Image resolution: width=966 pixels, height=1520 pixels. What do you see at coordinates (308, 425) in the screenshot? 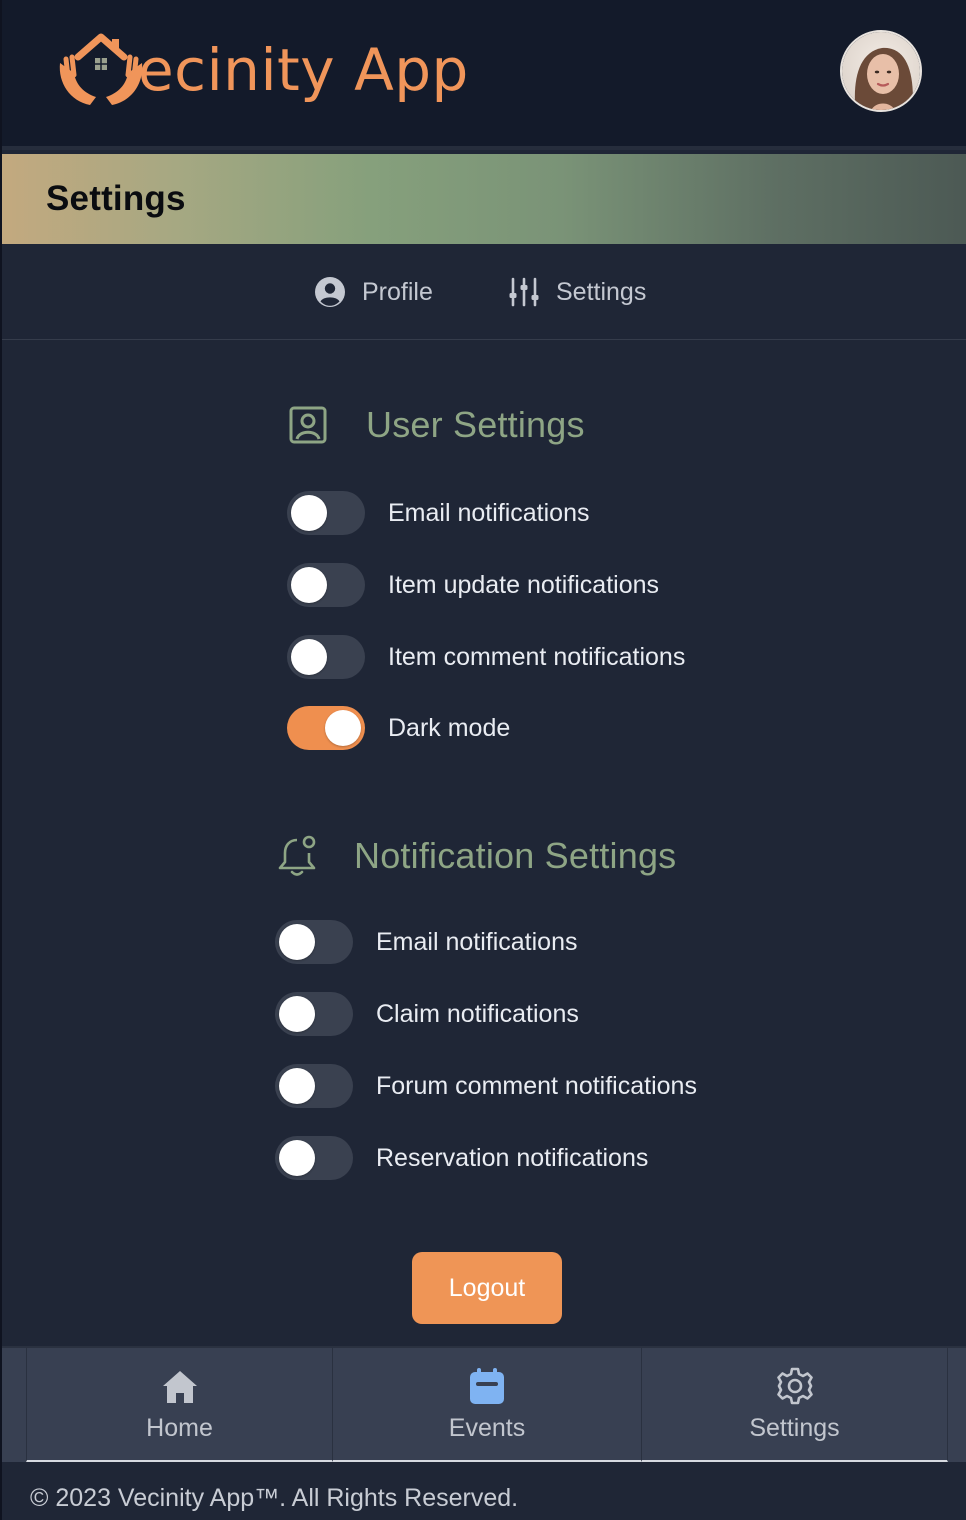
I see `user-square-icon` at bounding box center [308, 425].